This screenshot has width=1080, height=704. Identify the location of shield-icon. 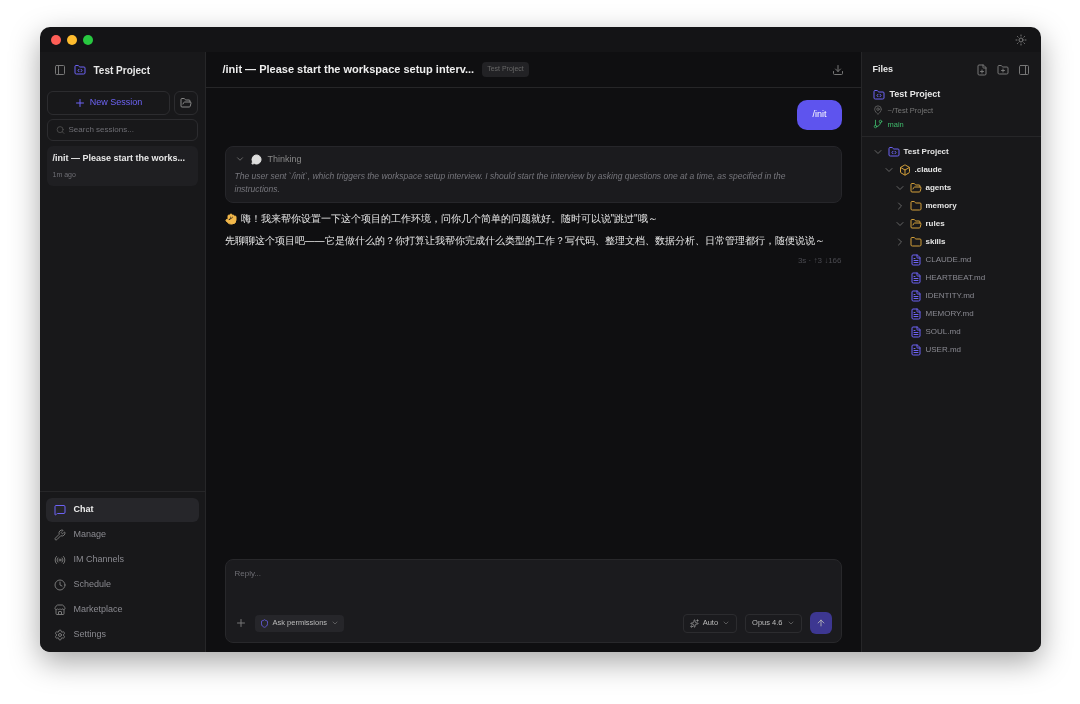
(264, 623).